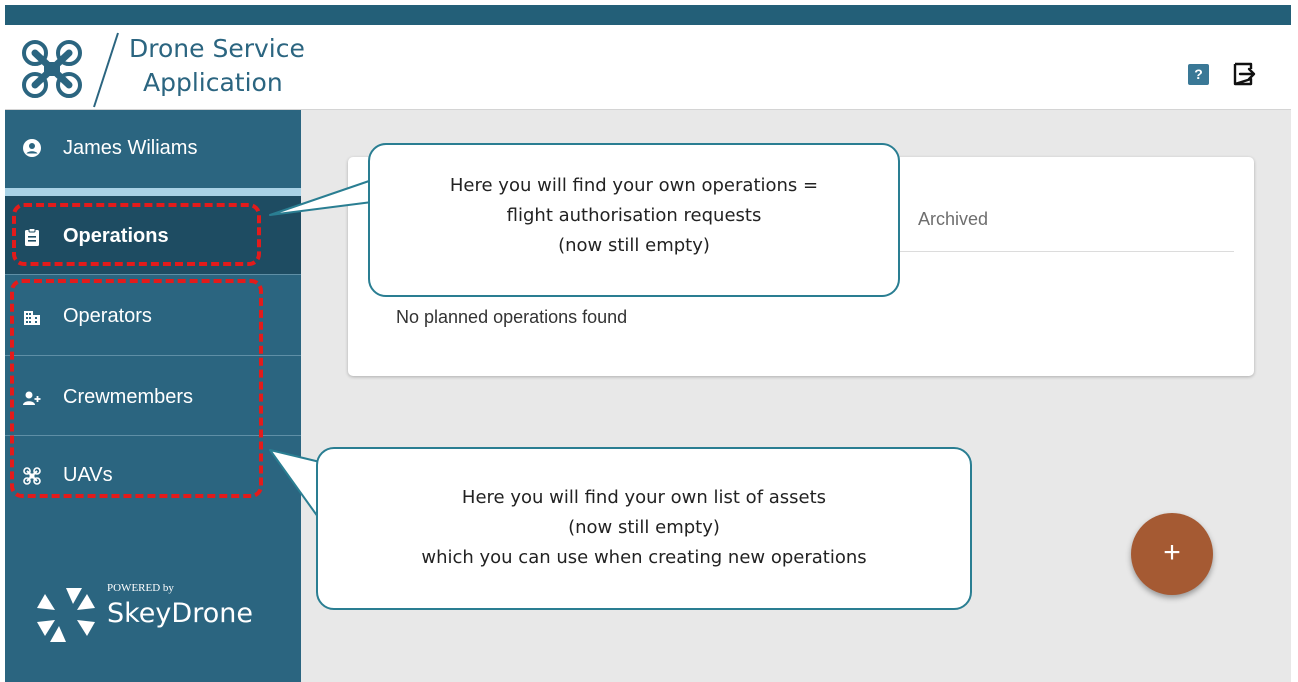  What do you see at coordinates (66, 615) in the screenshot?
I see `skeydrone-logo-icon` at bounding box center [66, 615].